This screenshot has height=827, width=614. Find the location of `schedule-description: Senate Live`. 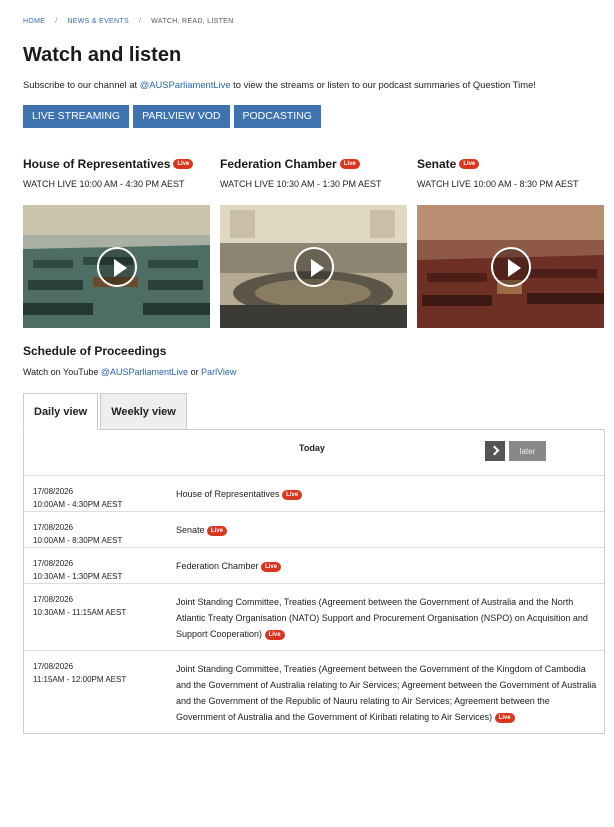

schedule-description: Senate Live is located at coordinates (390, 529).